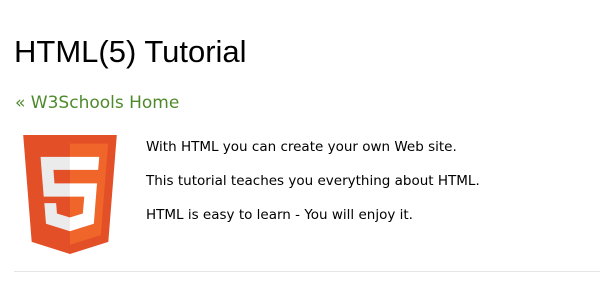 The image size is (600, 300). Describe the element at coordinates (307, 271) in the screenshot. I see `divider` at that location.